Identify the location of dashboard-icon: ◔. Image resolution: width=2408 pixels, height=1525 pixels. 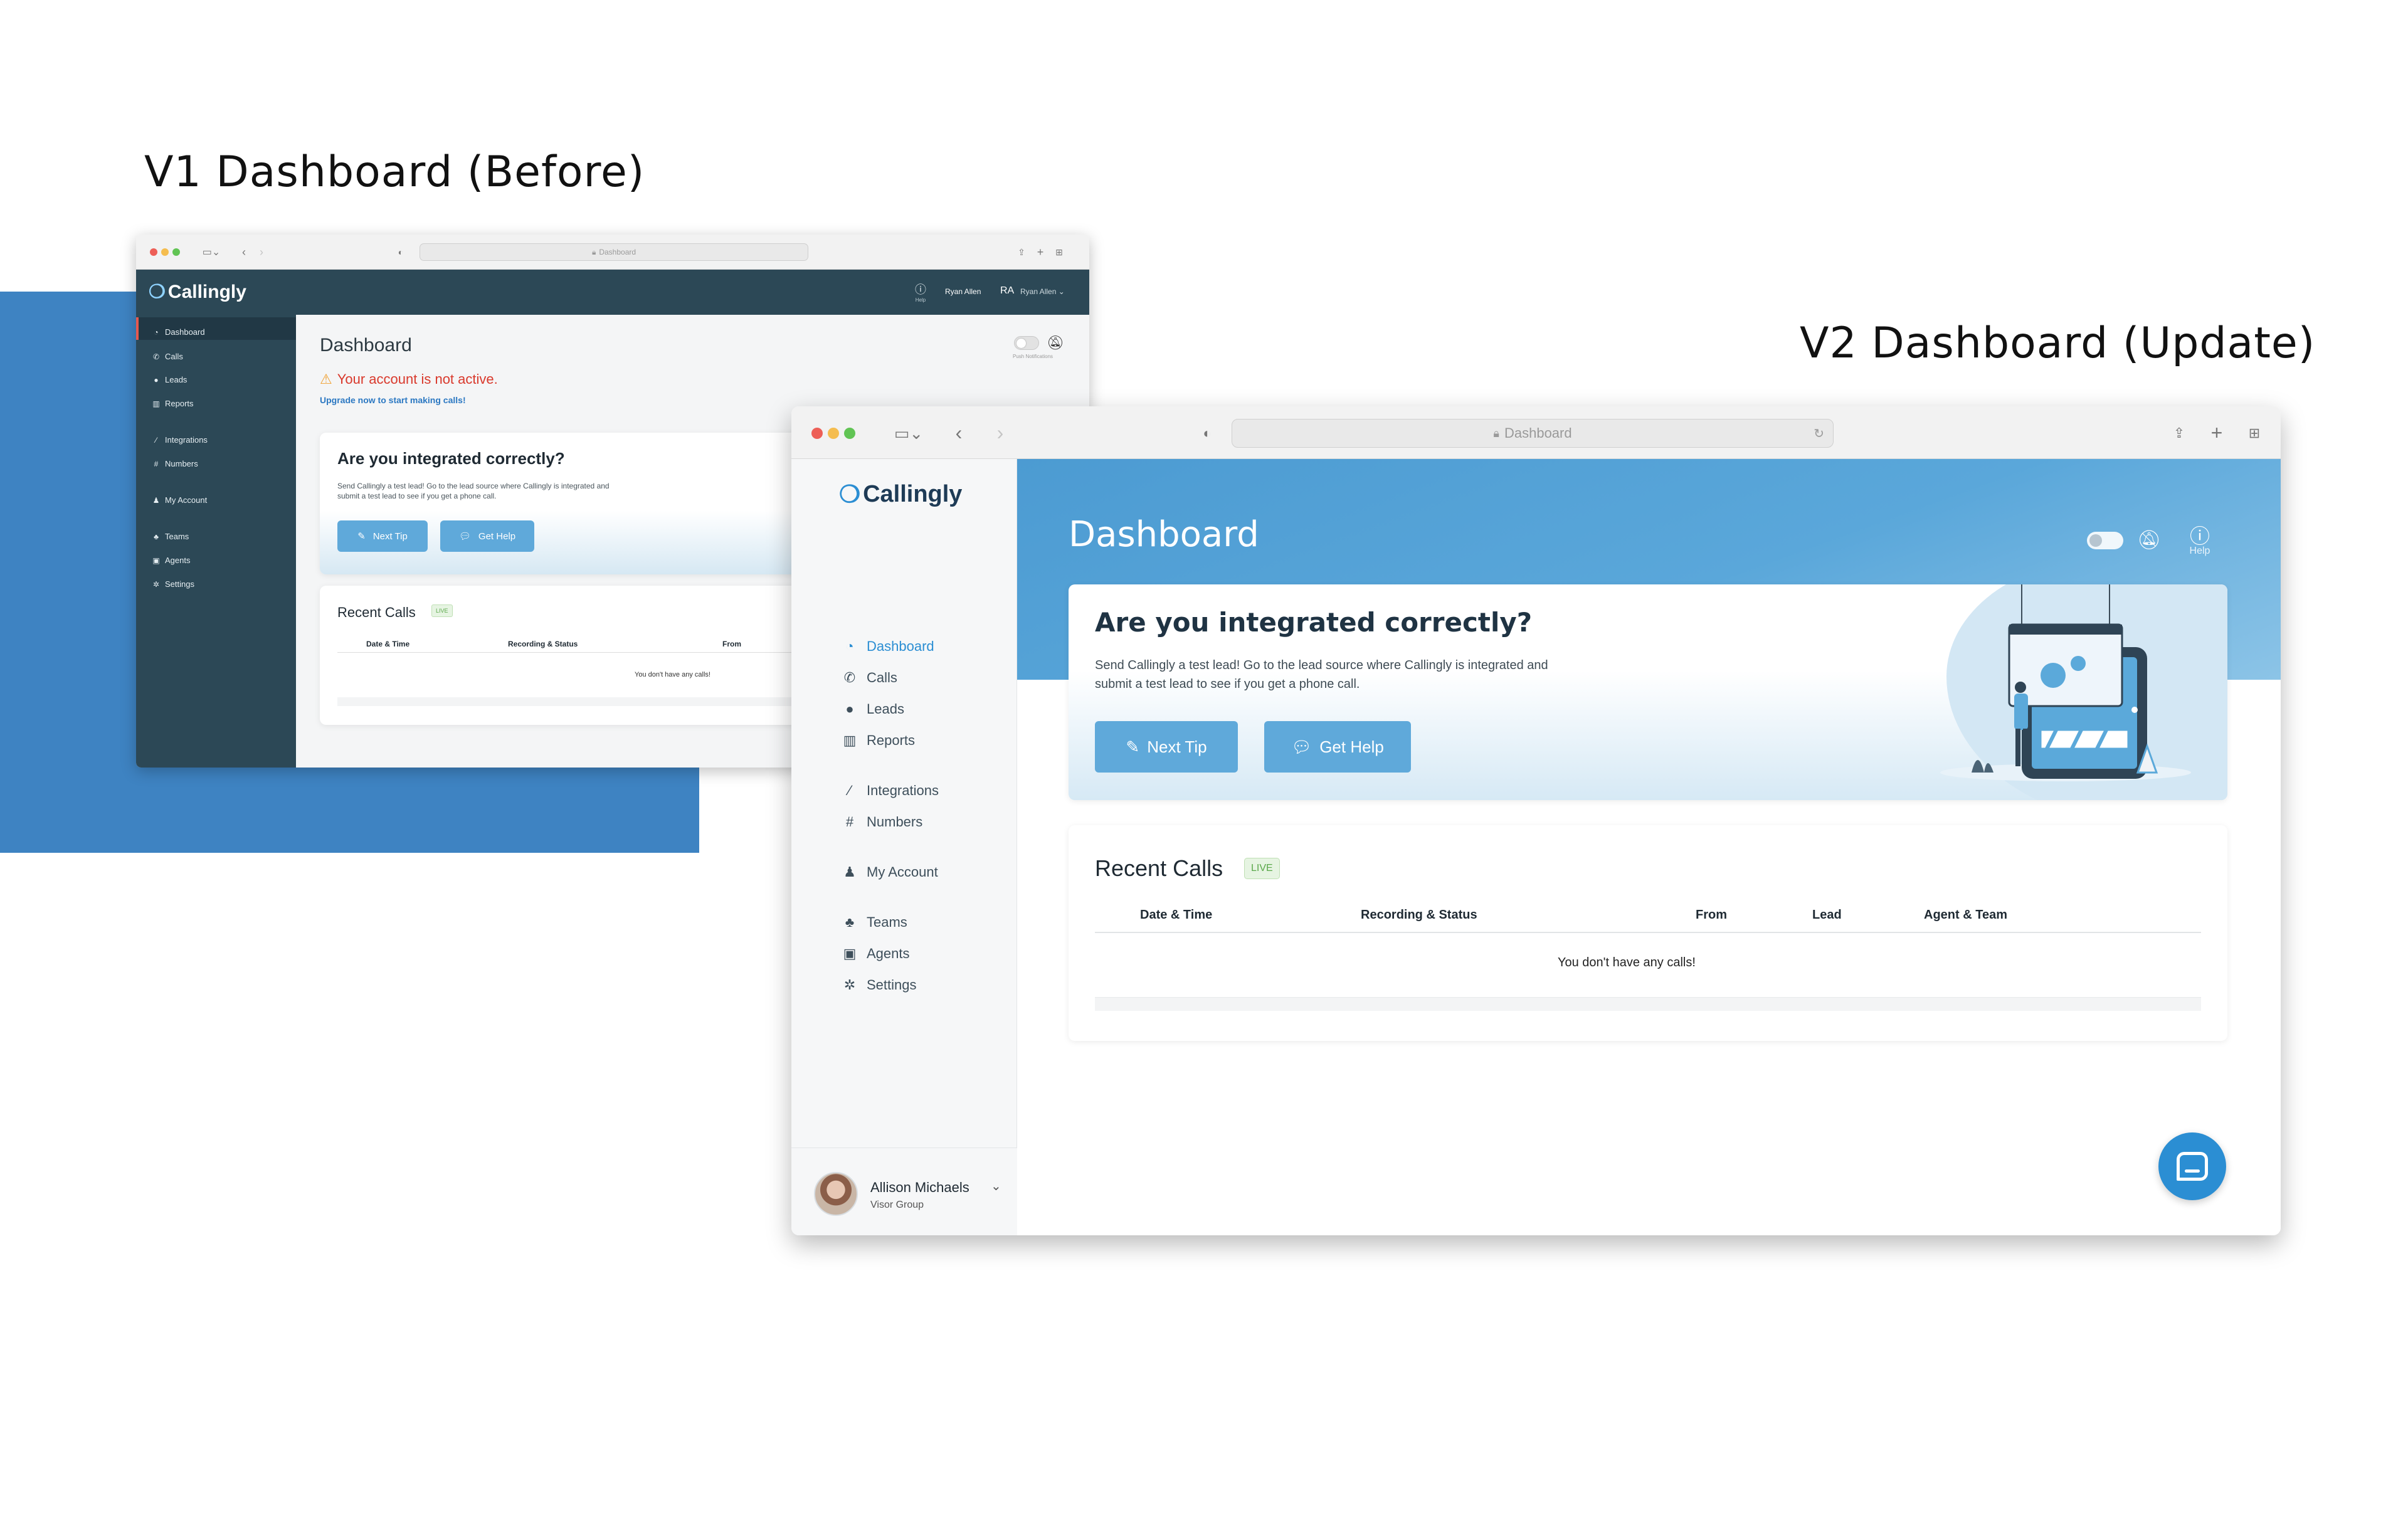
(849, 646).